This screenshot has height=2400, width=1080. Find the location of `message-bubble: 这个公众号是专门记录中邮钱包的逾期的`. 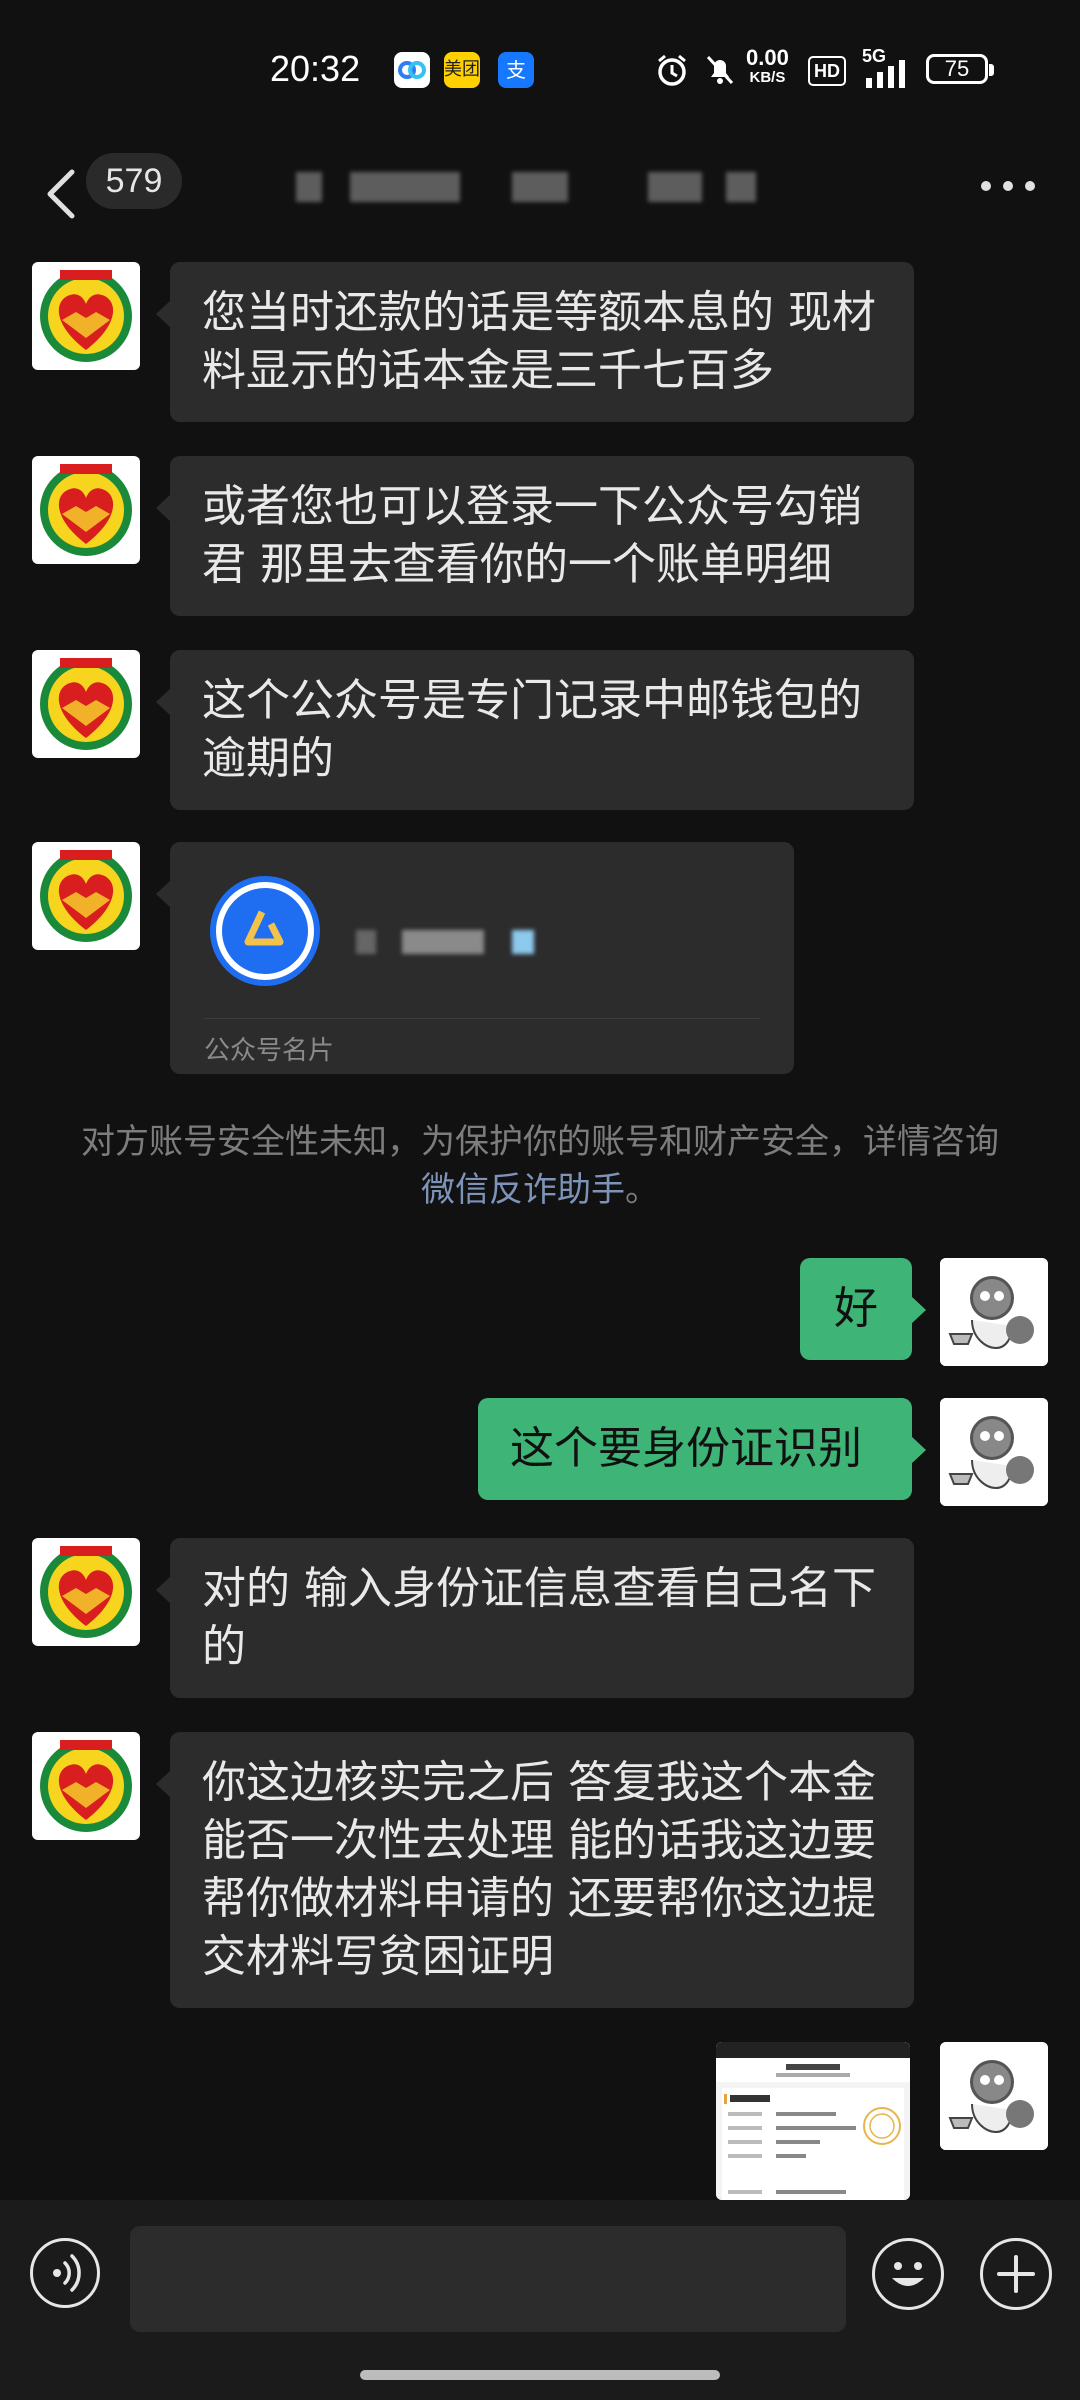

message-bubble: 这个公众号是专门记录中邮钱包的逾期的 is located at coordinates (535, 730).